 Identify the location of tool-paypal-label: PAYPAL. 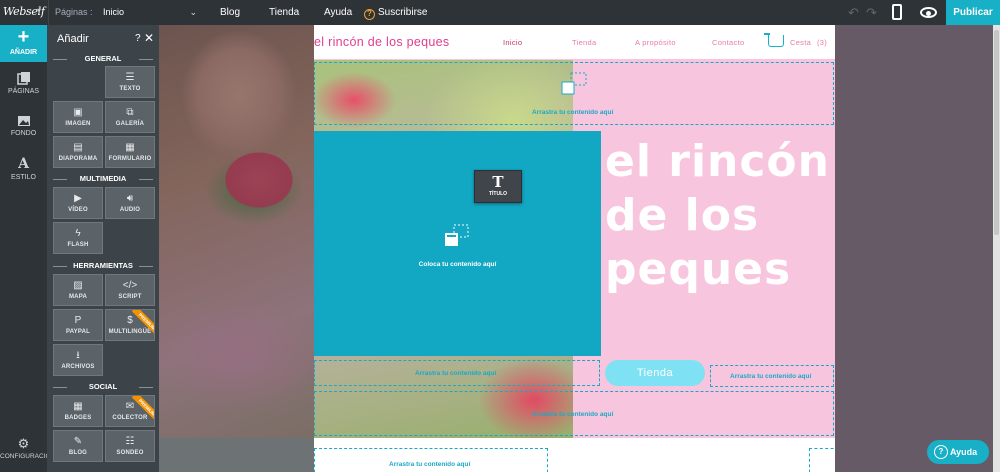
(78, 332).